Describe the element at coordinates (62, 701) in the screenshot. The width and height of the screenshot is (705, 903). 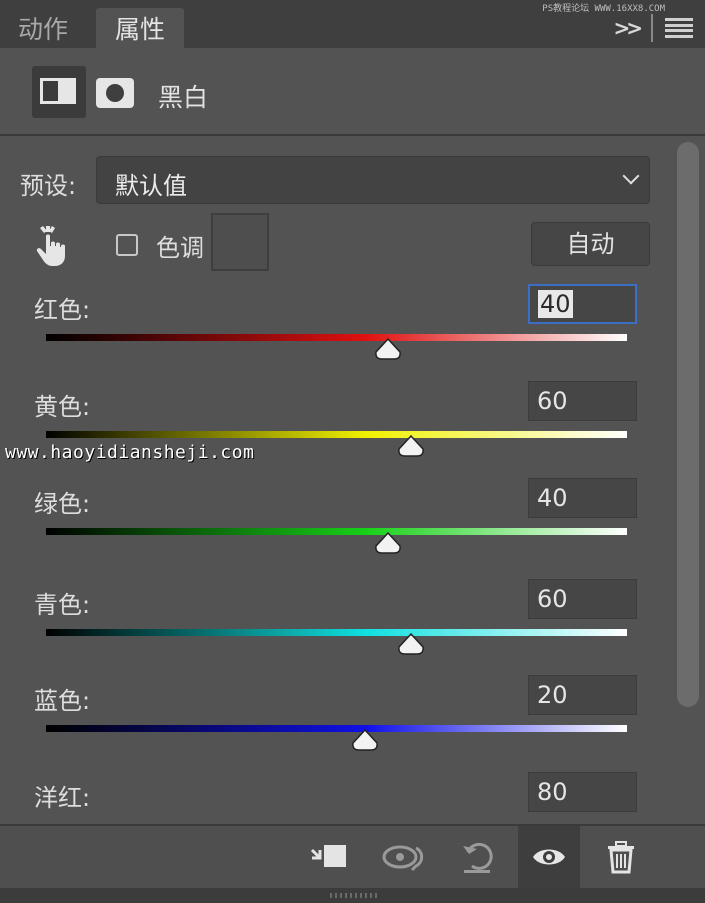
I see `slider-label: 蓝色:` at that location.